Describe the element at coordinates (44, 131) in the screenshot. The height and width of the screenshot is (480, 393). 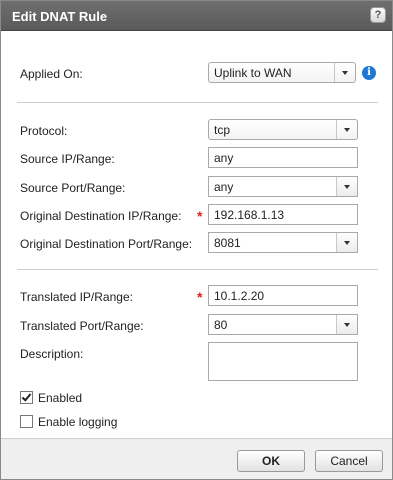
I see `protocol-label: Protocol:` at that location.